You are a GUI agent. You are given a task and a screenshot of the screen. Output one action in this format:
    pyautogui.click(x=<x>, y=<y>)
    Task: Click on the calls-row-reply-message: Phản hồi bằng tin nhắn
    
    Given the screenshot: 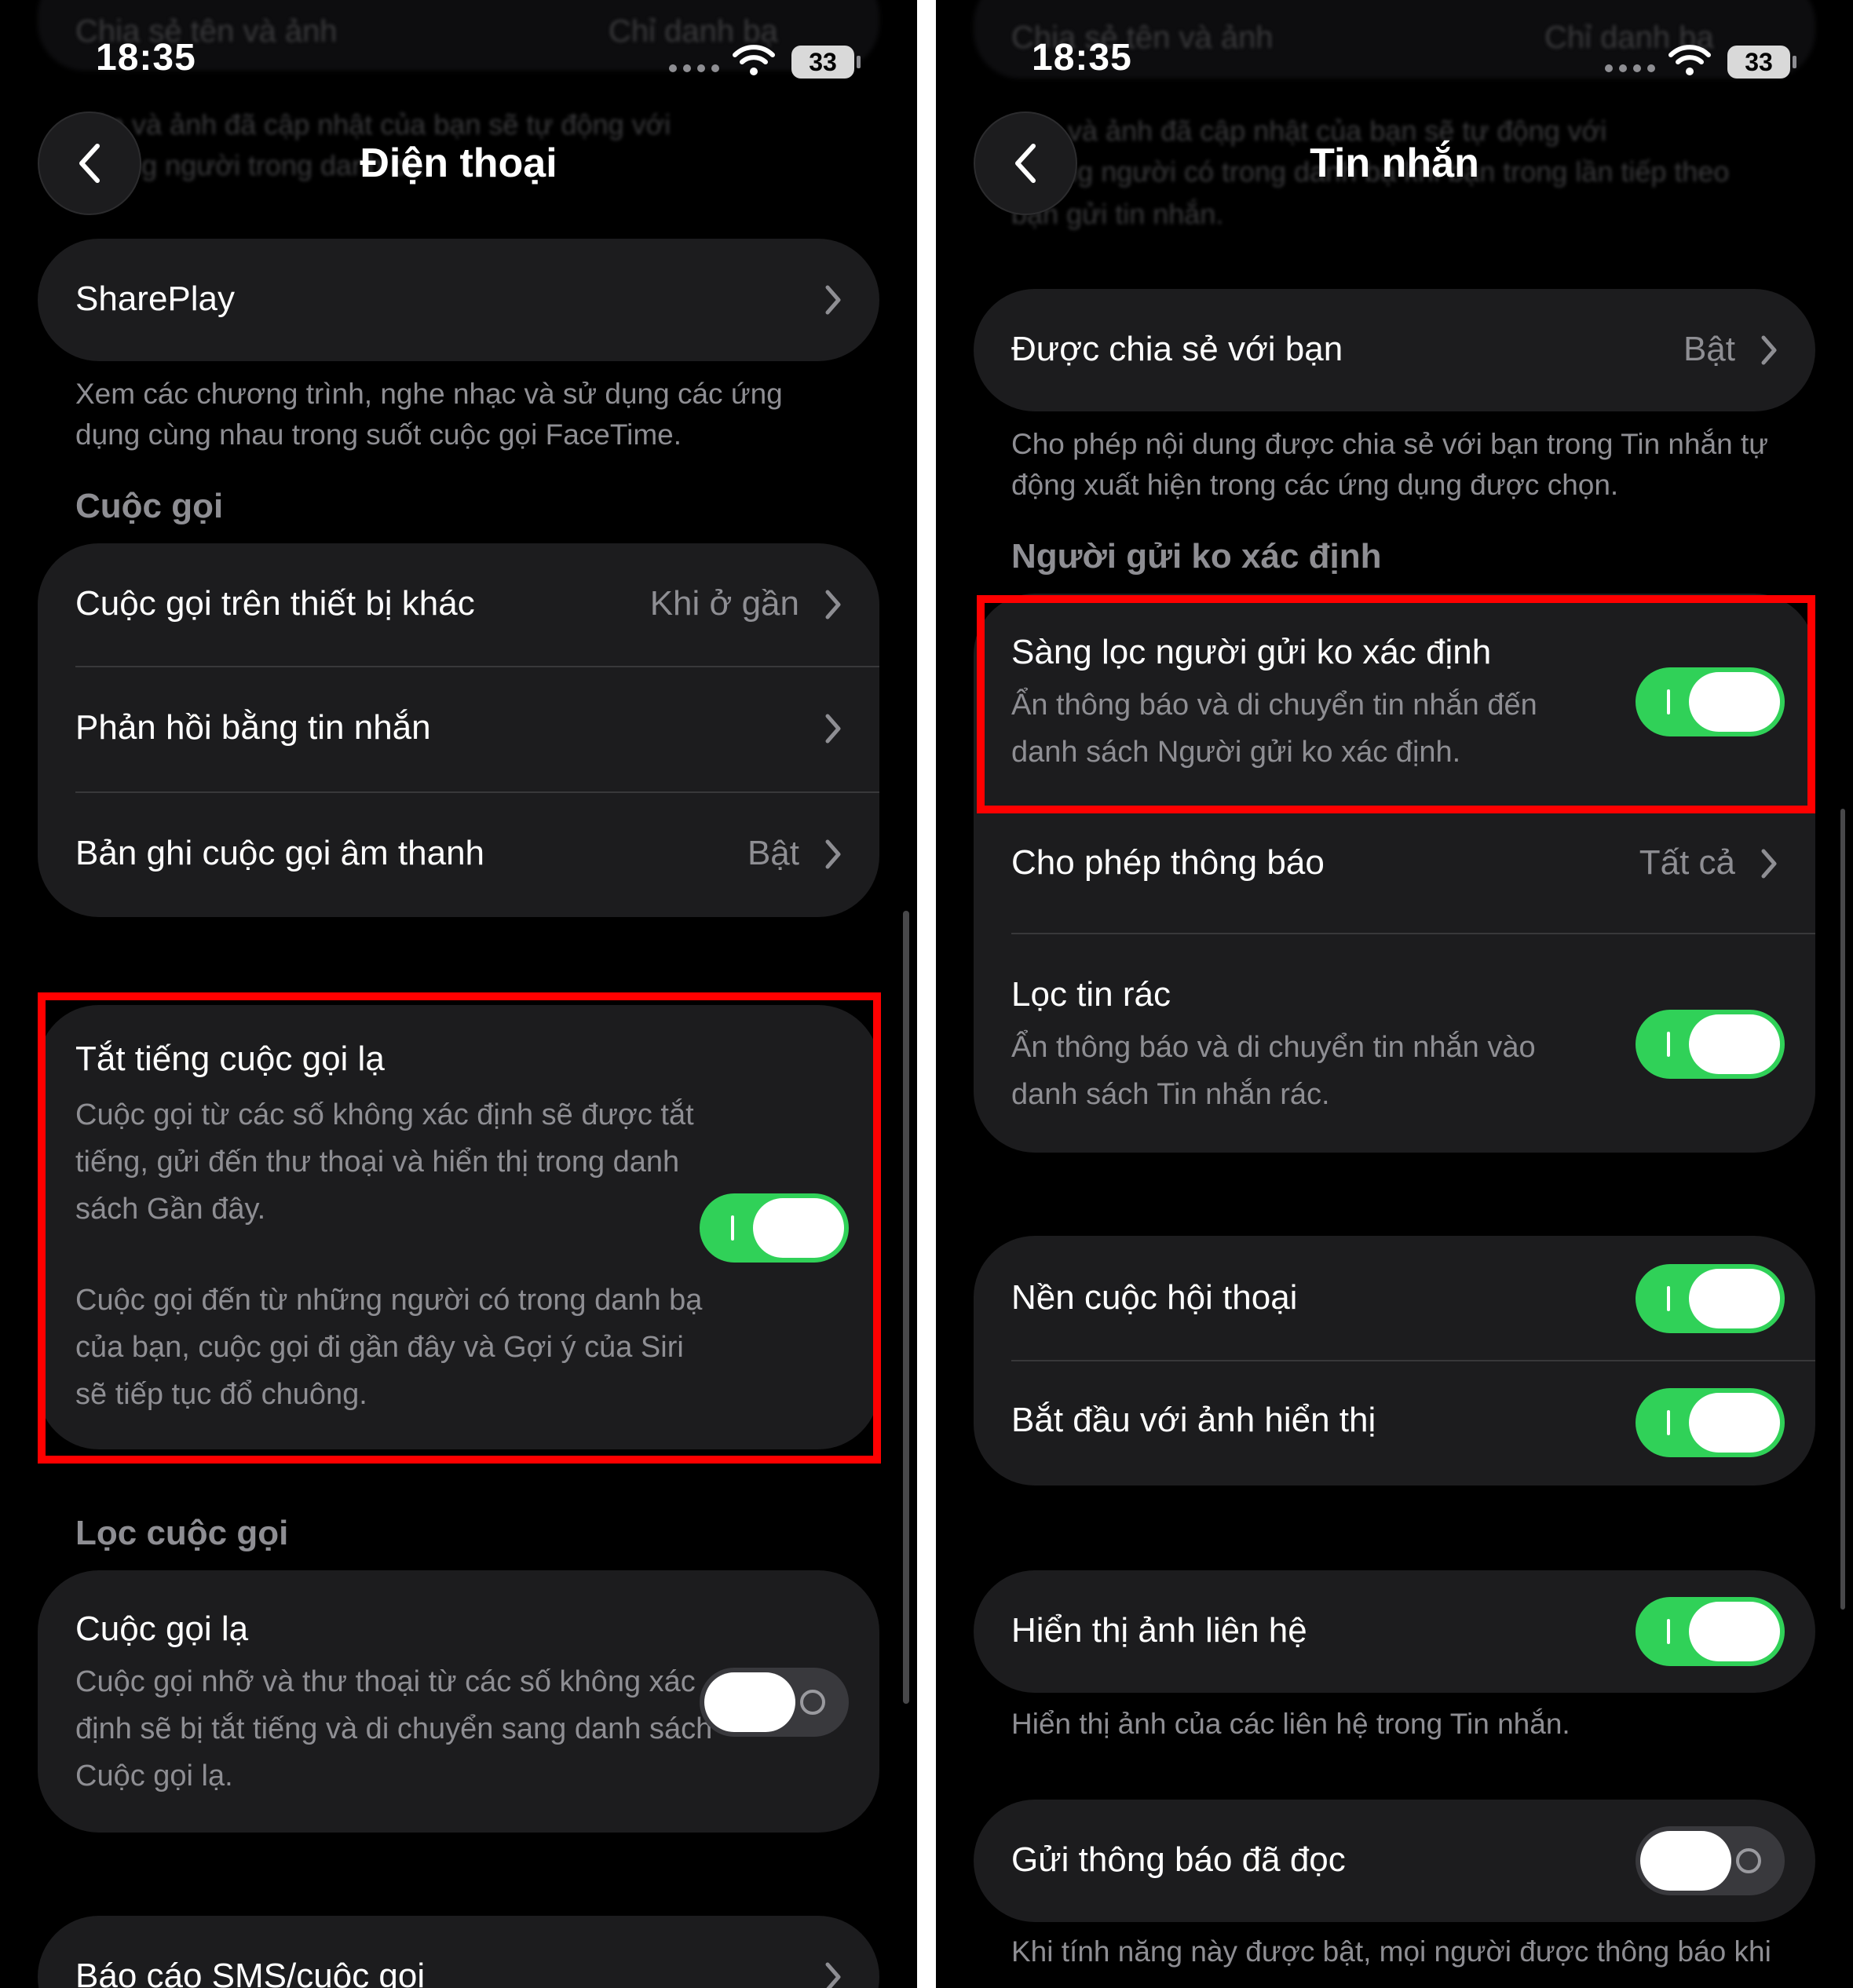 What is the action you would take?
    pyautogui.click(x=458, y=729)
    